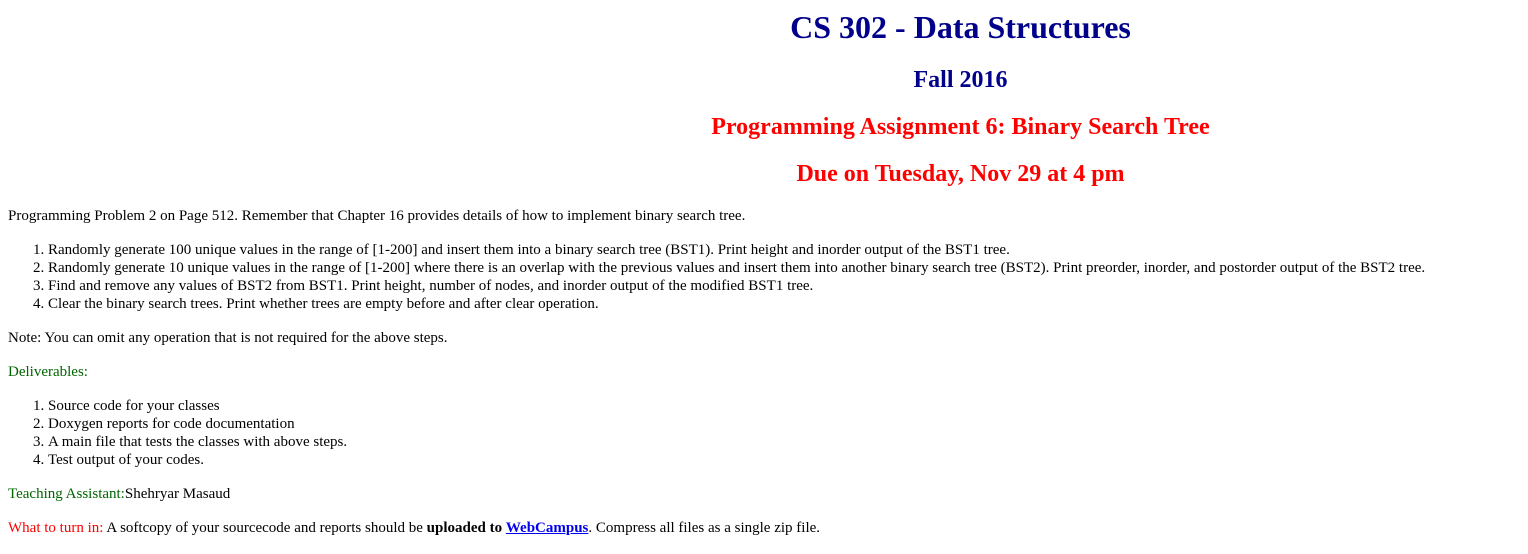  I want to click on deliverable-item: Test output of your codes., so click(197, 460).